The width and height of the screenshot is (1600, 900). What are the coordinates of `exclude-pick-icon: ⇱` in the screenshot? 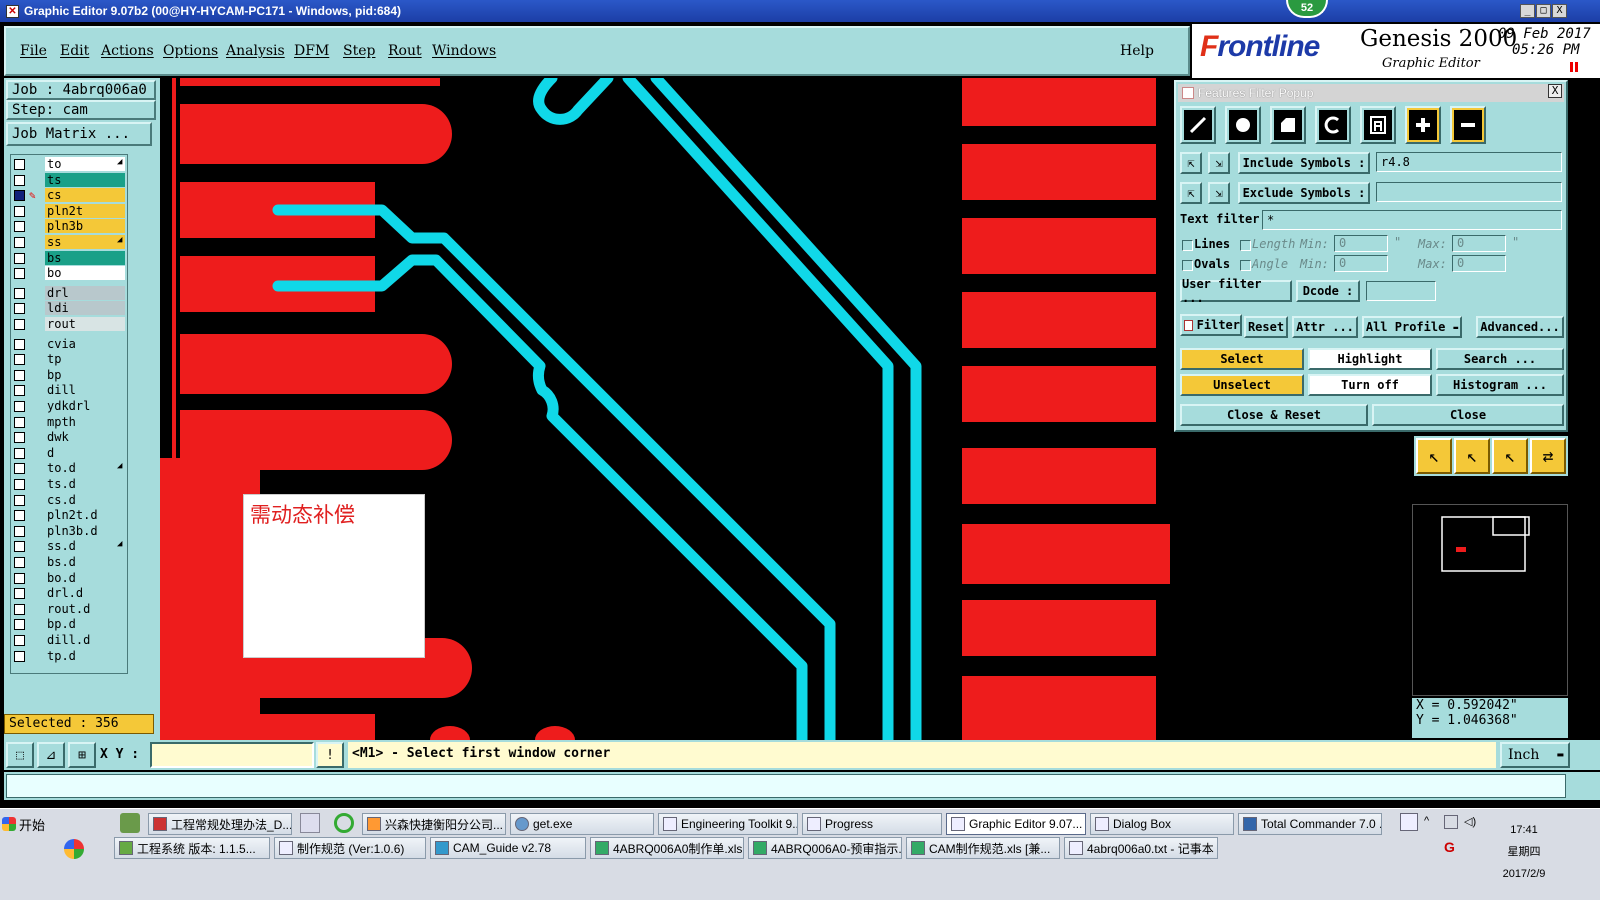 It's located at (1191, 193).